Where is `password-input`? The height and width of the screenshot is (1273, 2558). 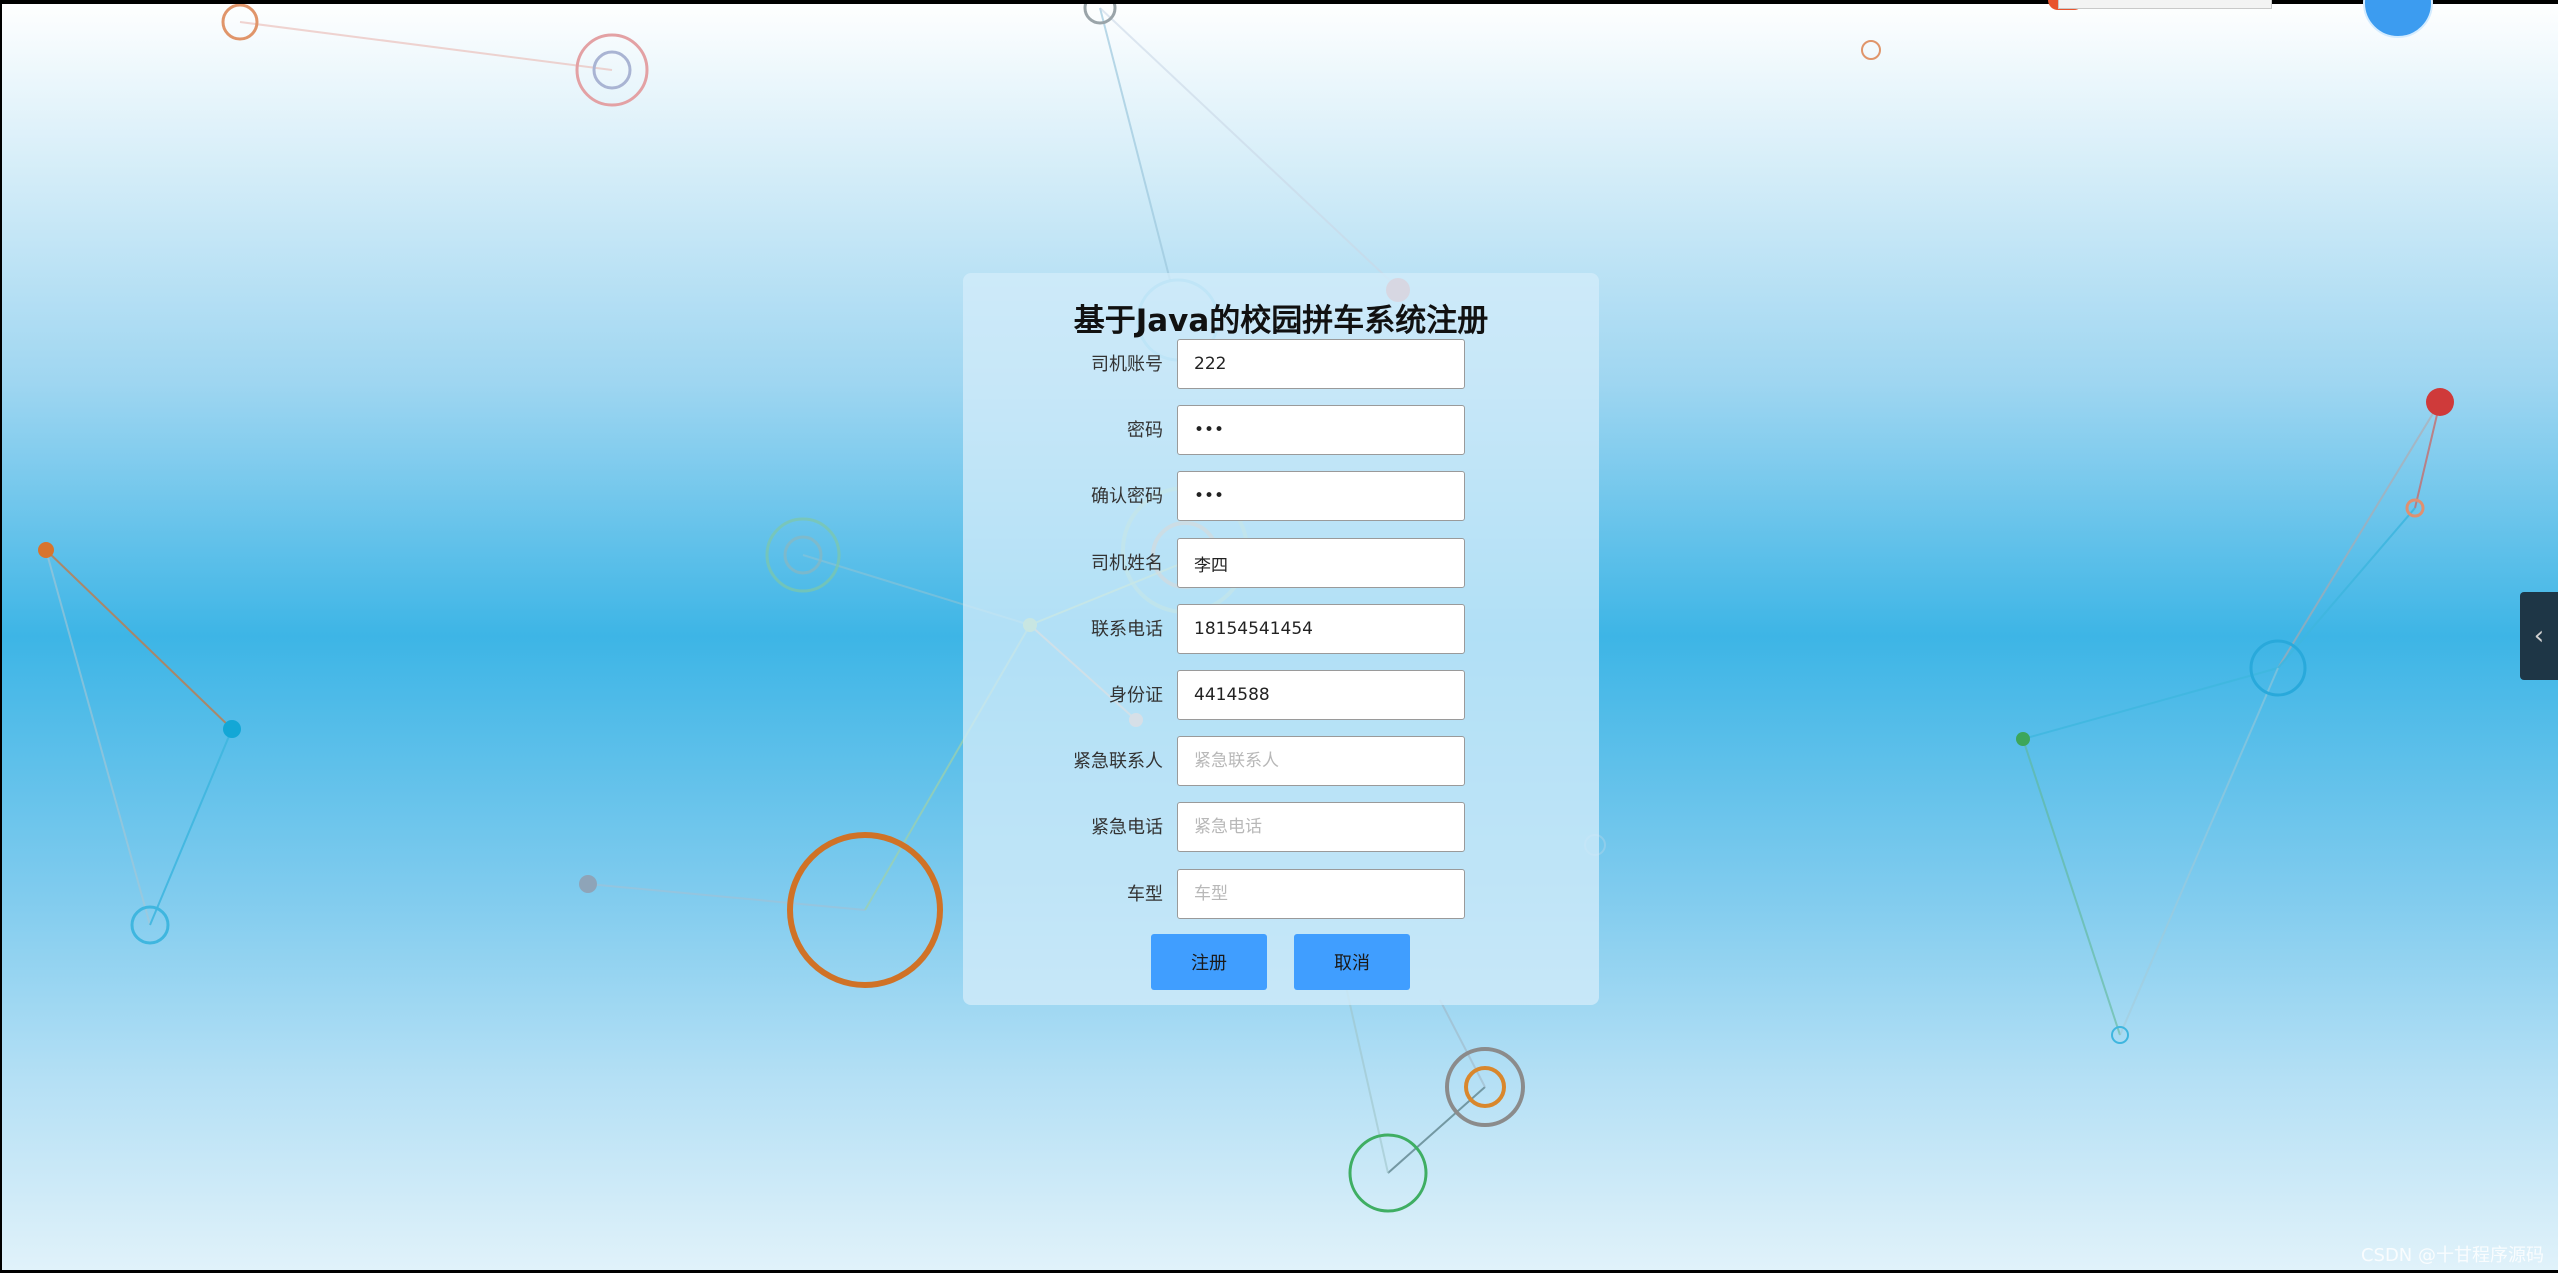 password-input is located at coordinates (1321, 430).